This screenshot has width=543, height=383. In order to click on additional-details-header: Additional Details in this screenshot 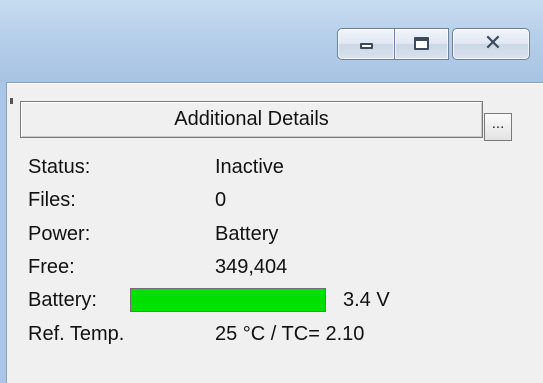, I will do `click(251, 119)`.